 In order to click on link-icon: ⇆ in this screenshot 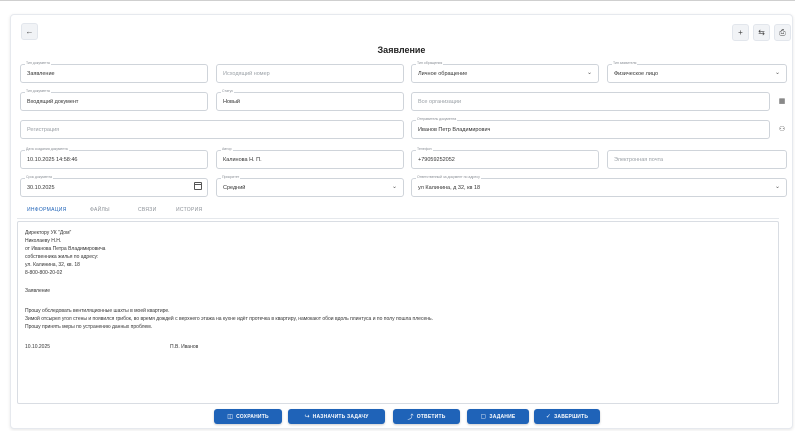, I will do `click(761, 32)`.